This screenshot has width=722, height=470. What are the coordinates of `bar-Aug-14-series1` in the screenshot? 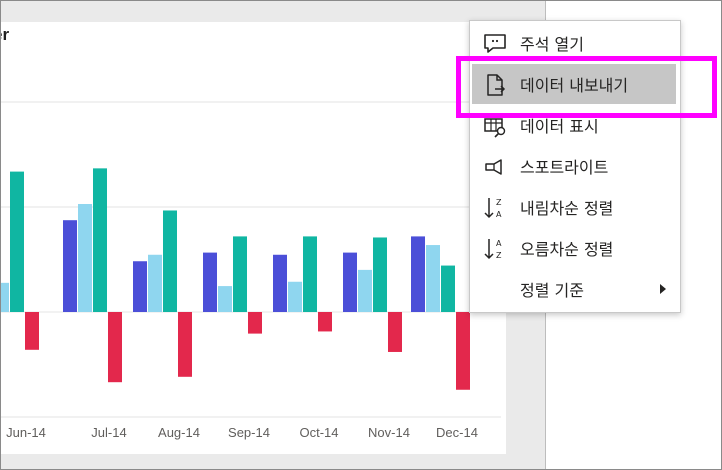 It's located at (155, 283).